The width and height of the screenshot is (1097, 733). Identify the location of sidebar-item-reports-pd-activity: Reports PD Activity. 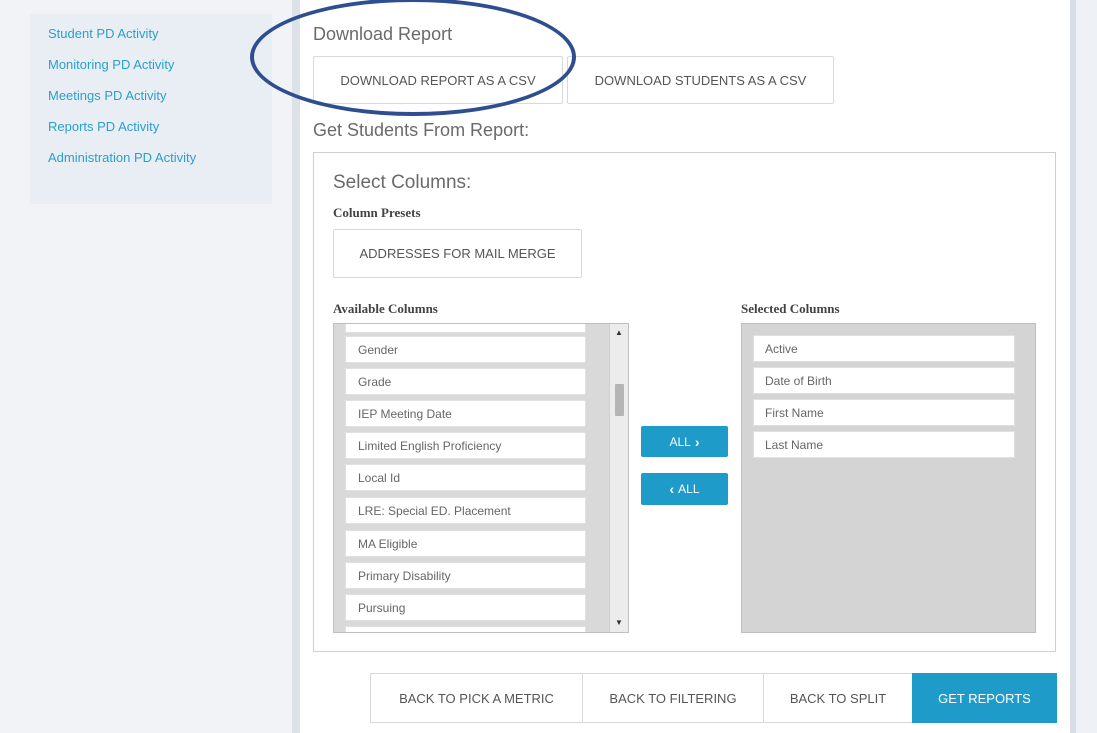
(103, 126).